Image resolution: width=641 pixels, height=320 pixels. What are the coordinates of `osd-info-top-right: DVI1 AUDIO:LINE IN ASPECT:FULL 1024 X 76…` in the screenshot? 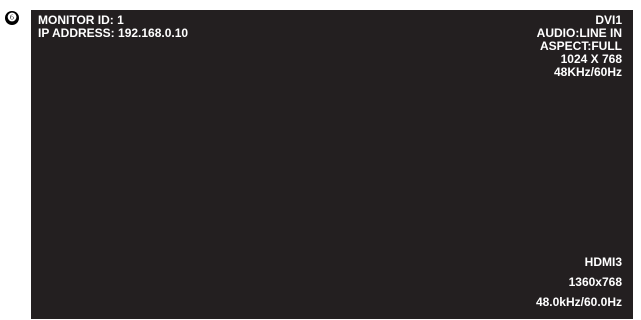 It's located at (579, 46).